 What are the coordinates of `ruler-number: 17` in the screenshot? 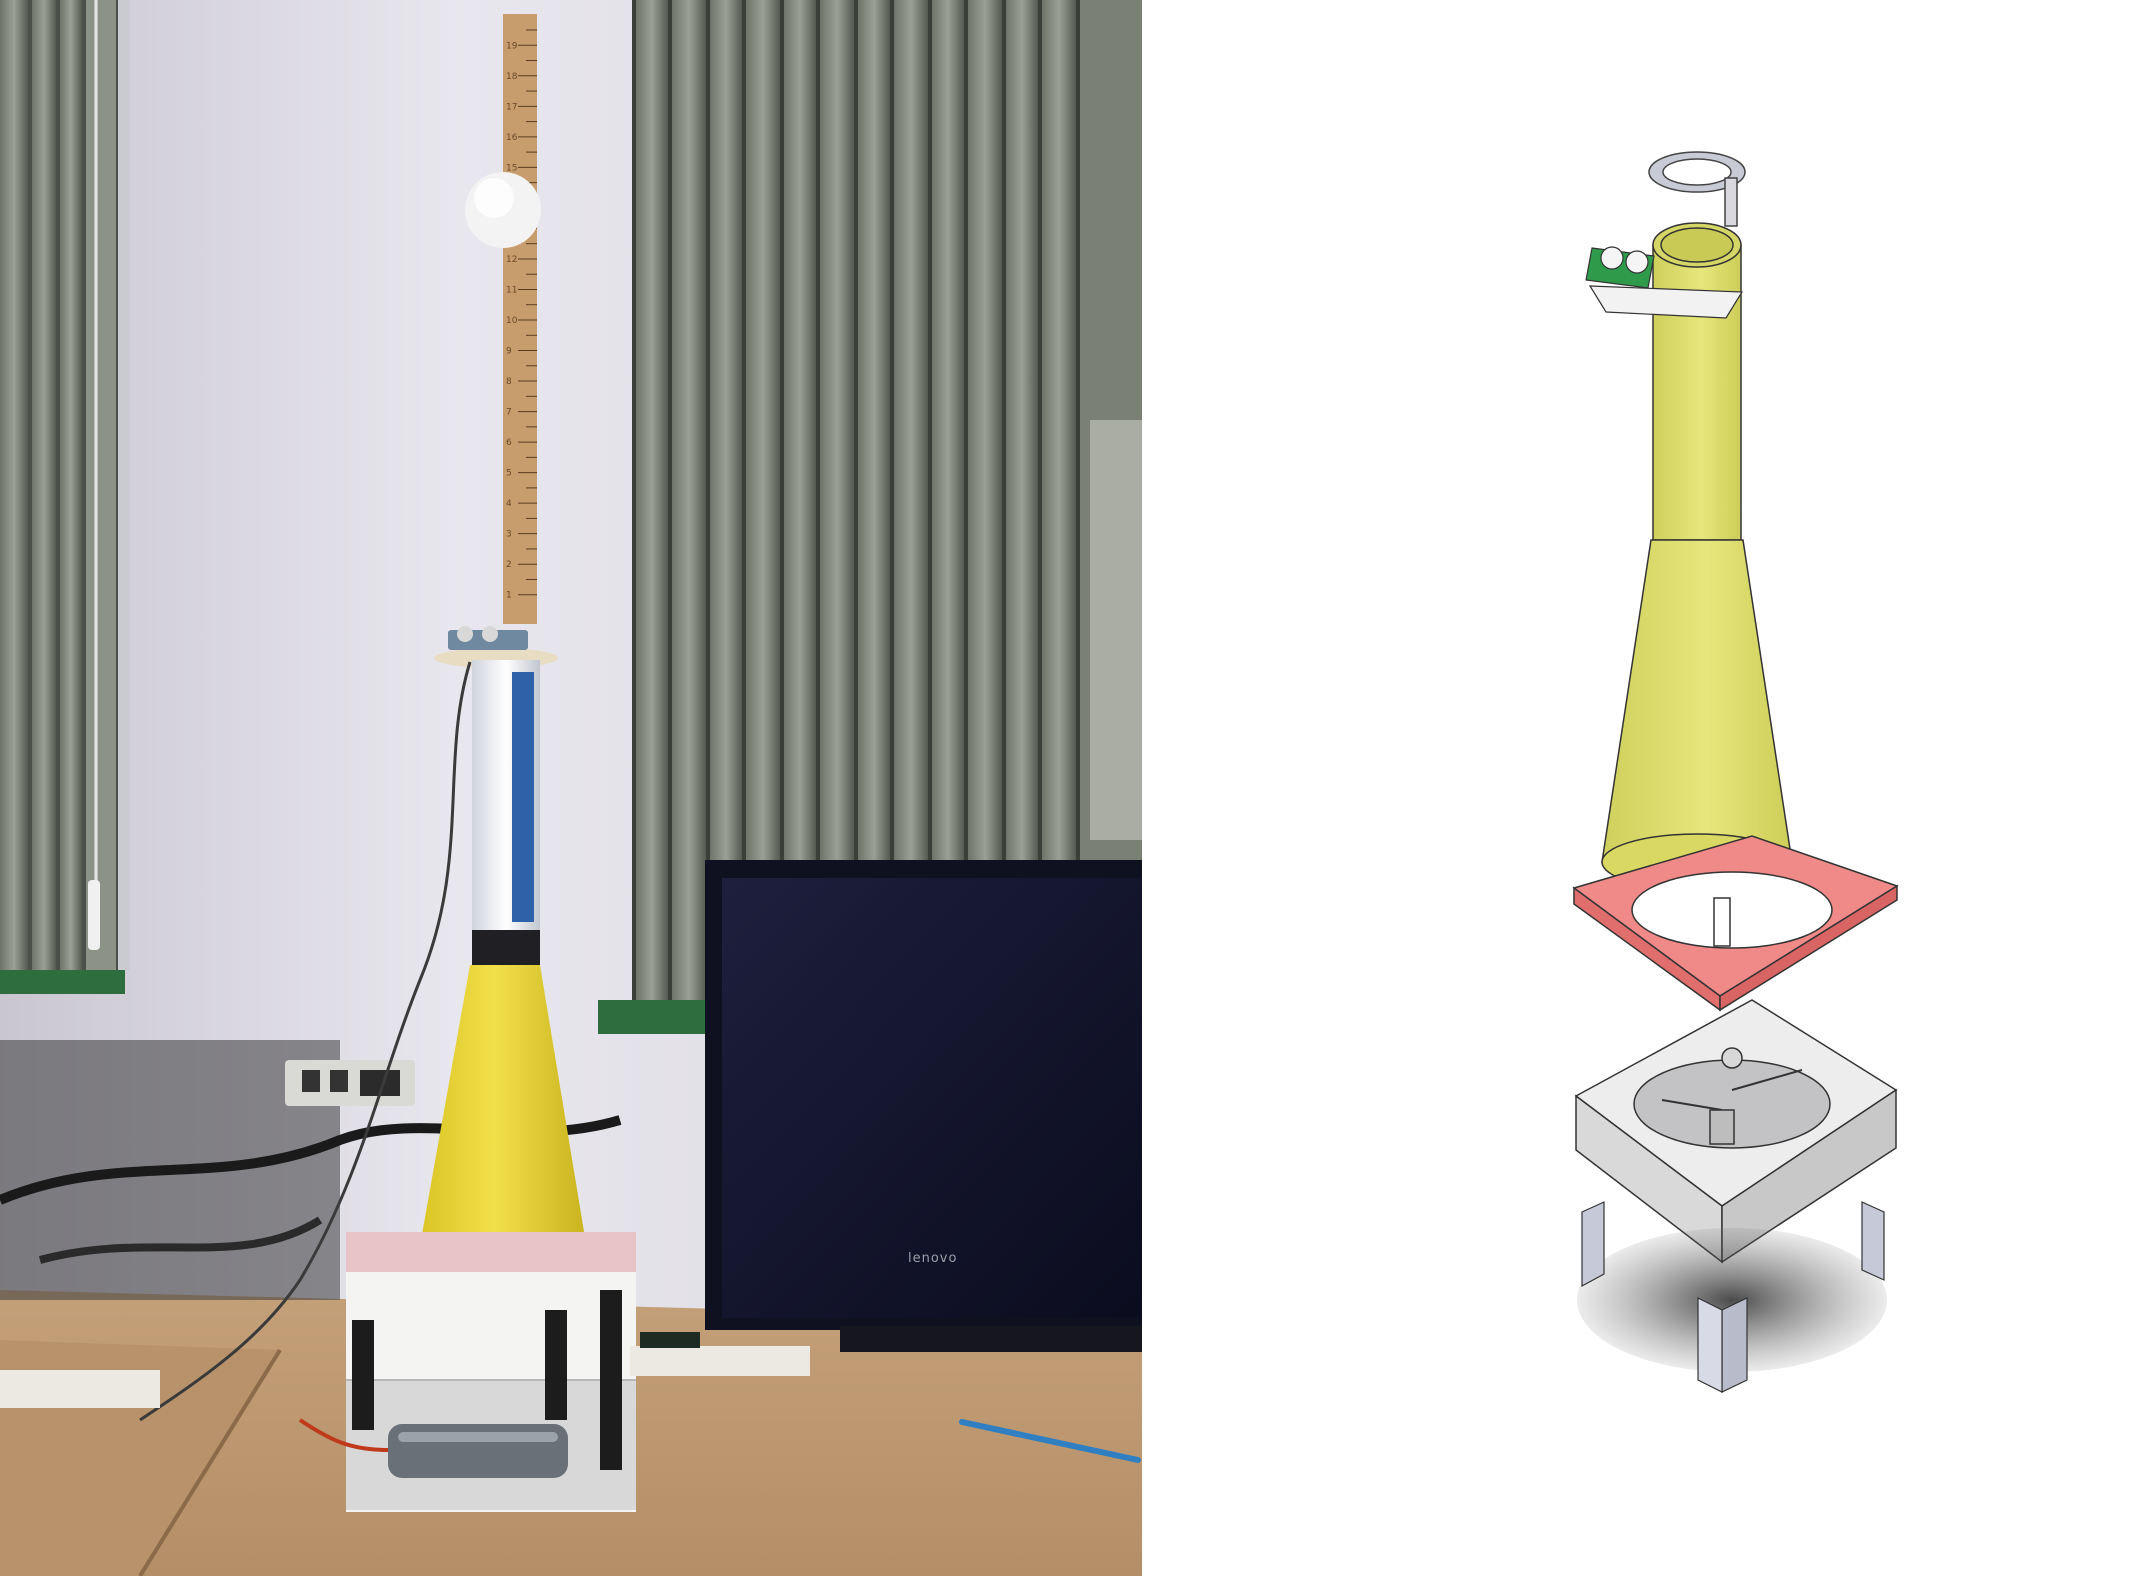 It's located at (511, 107).